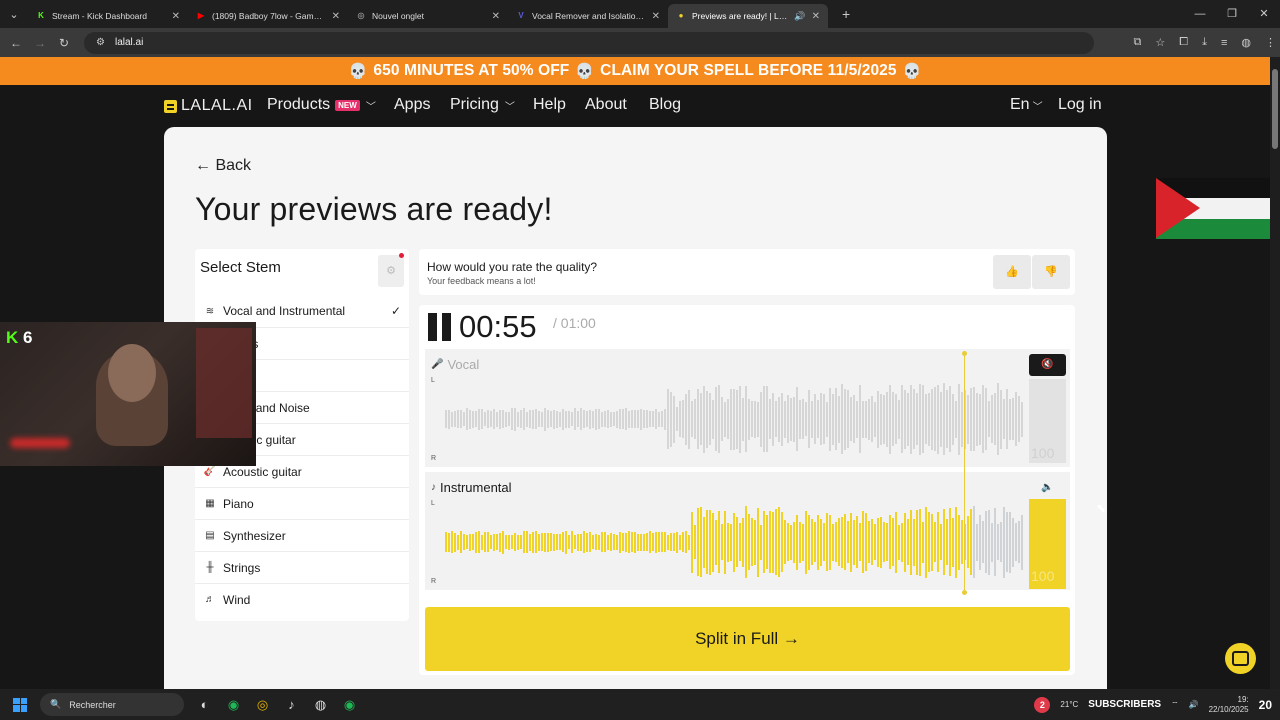  What do you see at coordinates (912, 71) in the screenshot?
I see `skull-icon: 💀` at bounding box center [912, 71].